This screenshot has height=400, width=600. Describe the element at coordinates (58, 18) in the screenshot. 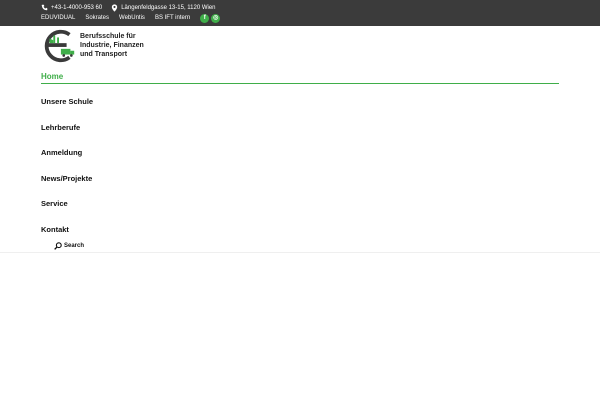

I see `link-eduvidual: EDUVIDUAL` at that location.